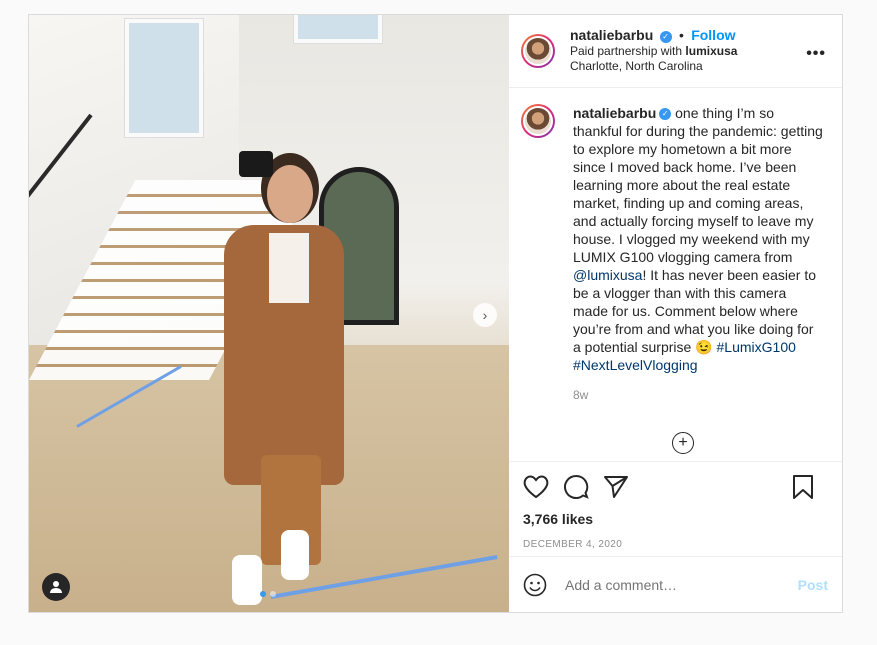 The width and height of the screenshot is (877, 645). I want to click on user-tag-button, so click(56, 587).